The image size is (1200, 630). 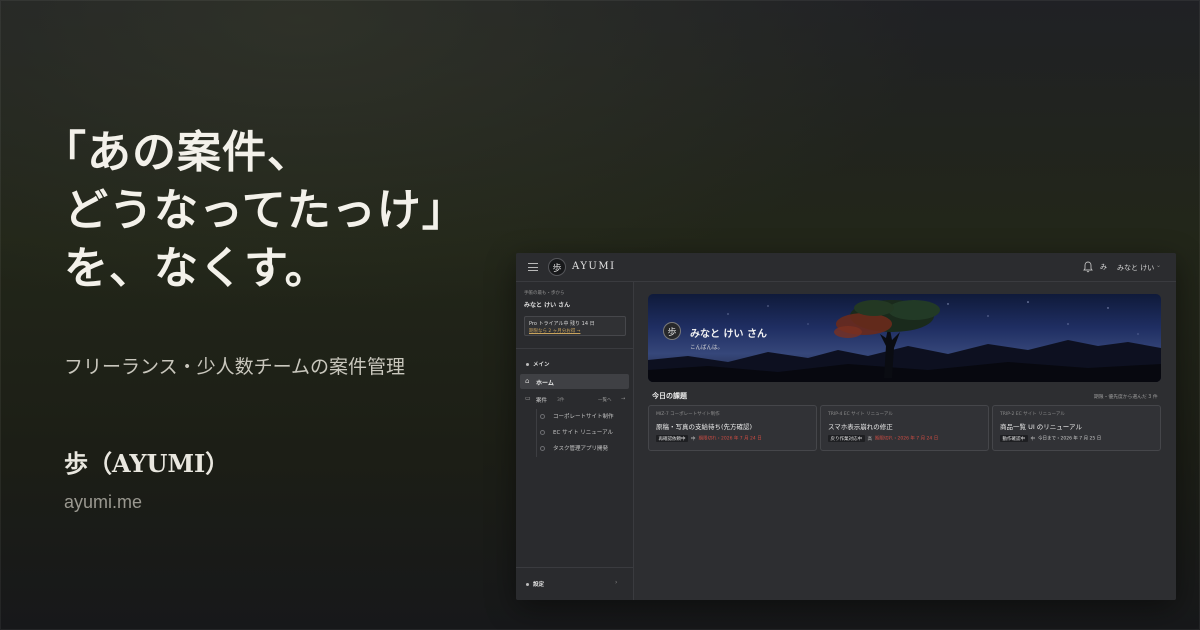 I want to click on hero-logo-icon: 歩, so click(x=672, y=331).